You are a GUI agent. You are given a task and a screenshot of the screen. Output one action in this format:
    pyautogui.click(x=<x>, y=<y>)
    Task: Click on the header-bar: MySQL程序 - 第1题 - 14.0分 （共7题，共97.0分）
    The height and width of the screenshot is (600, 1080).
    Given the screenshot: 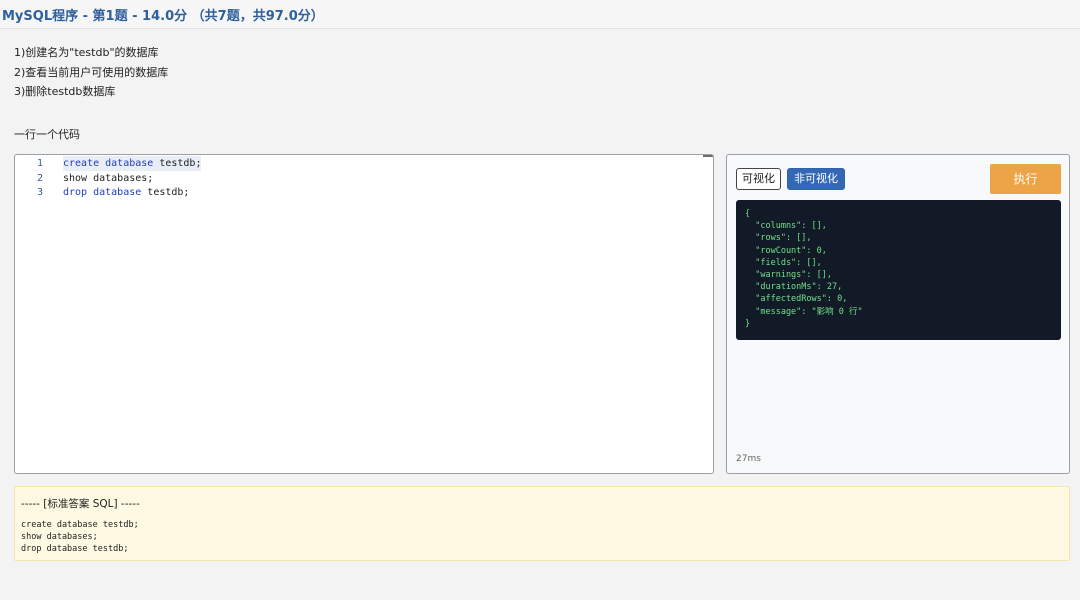 What is the action you would take?
    pyautogui.click(x=540, y=14)
    